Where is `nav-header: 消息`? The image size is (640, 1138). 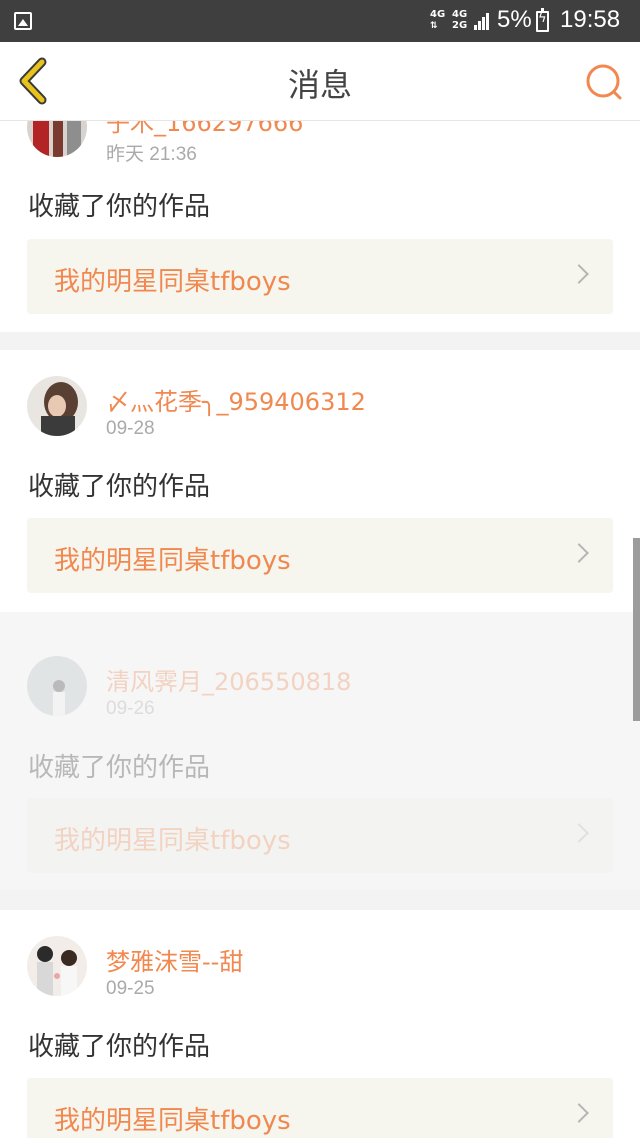
nav-header: 消息 is located at coordinates (320, 81).